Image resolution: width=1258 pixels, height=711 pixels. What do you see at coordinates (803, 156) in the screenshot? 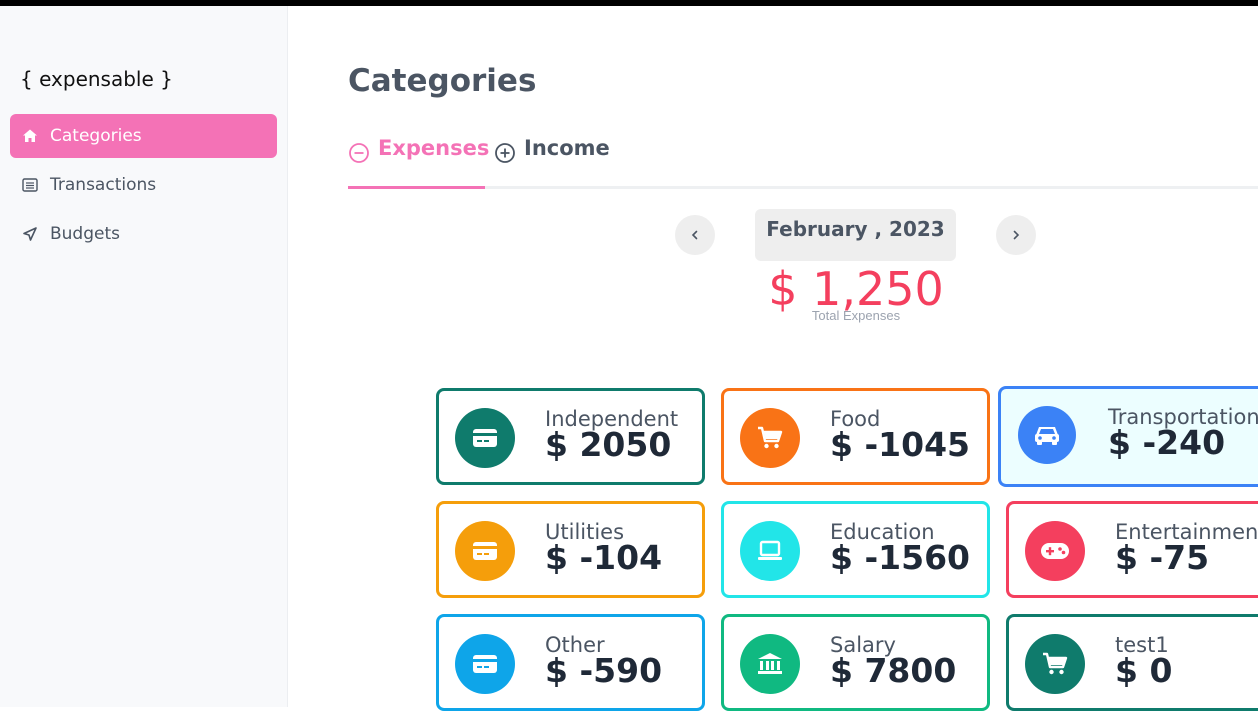
I see `category-type-tabs: Expenses Income` at bounding box center [803, 156].